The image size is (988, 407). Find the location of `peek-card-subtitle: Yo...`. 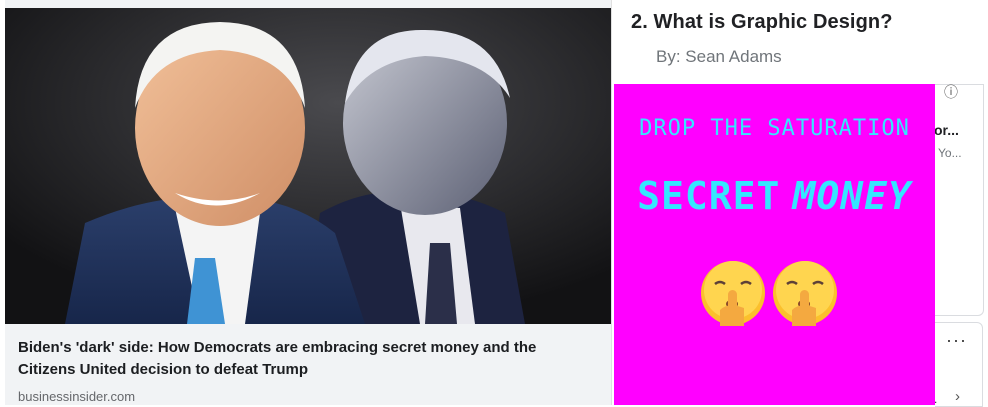

peek-card-subtitle: Yo... is located at coordinates (950, 153).